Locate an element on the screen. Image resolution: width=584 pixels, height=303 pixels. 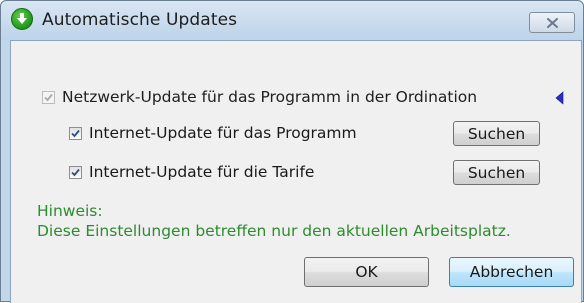
left-arrow-marker-icon is located at coordinates (559, 98).